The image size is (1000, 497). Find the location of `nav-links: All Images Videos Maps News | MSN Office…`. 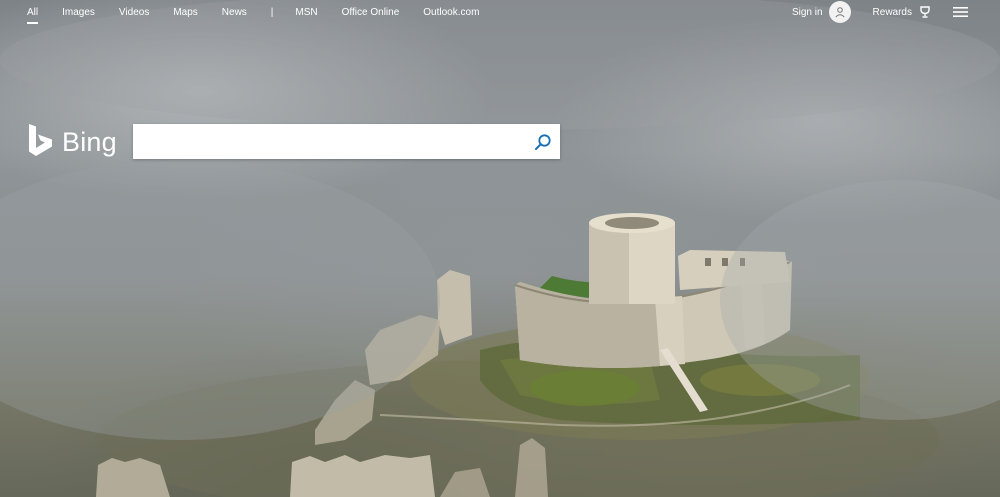

nav-links: All Images Videos Maps News | MSN Office… is located at coordinates (265, 15).